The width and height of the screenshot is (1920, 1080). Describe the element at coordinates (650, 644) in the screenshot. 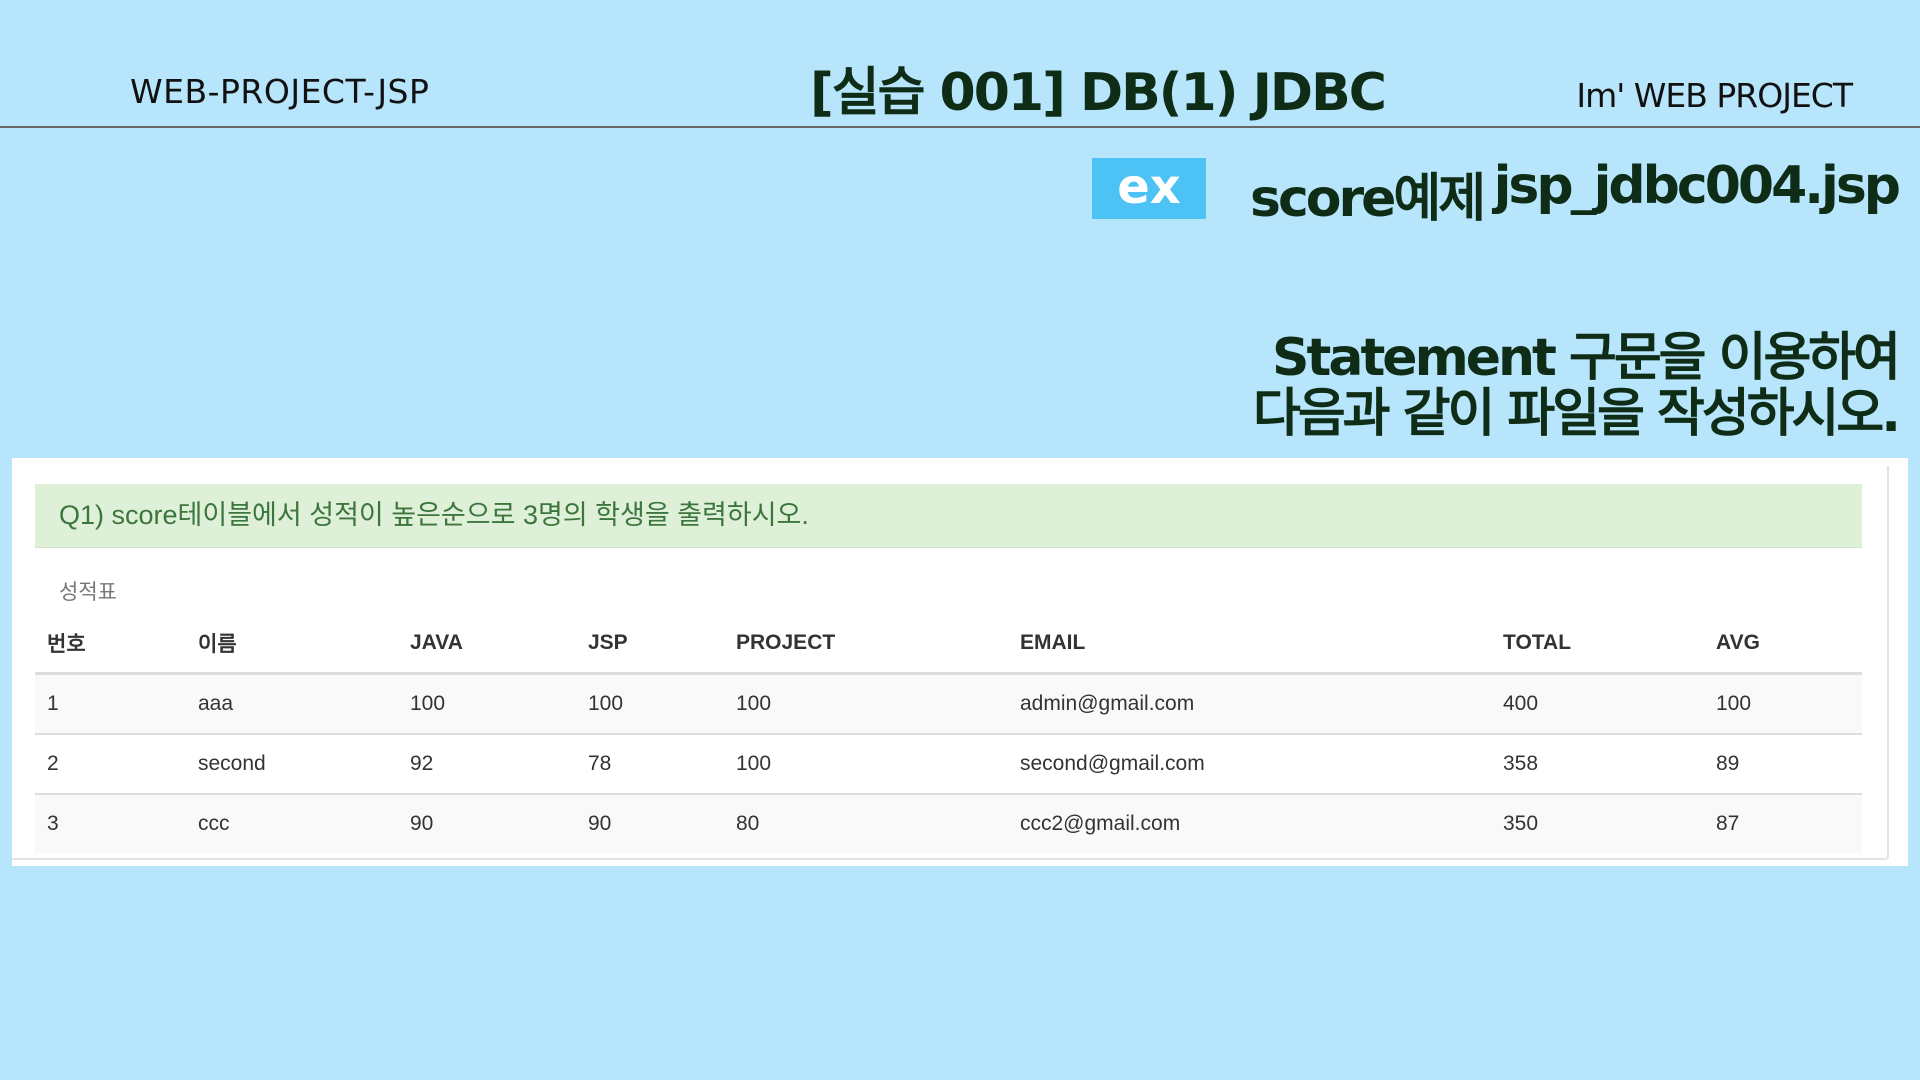

I see `column-header-jsp: JSP` at that location.